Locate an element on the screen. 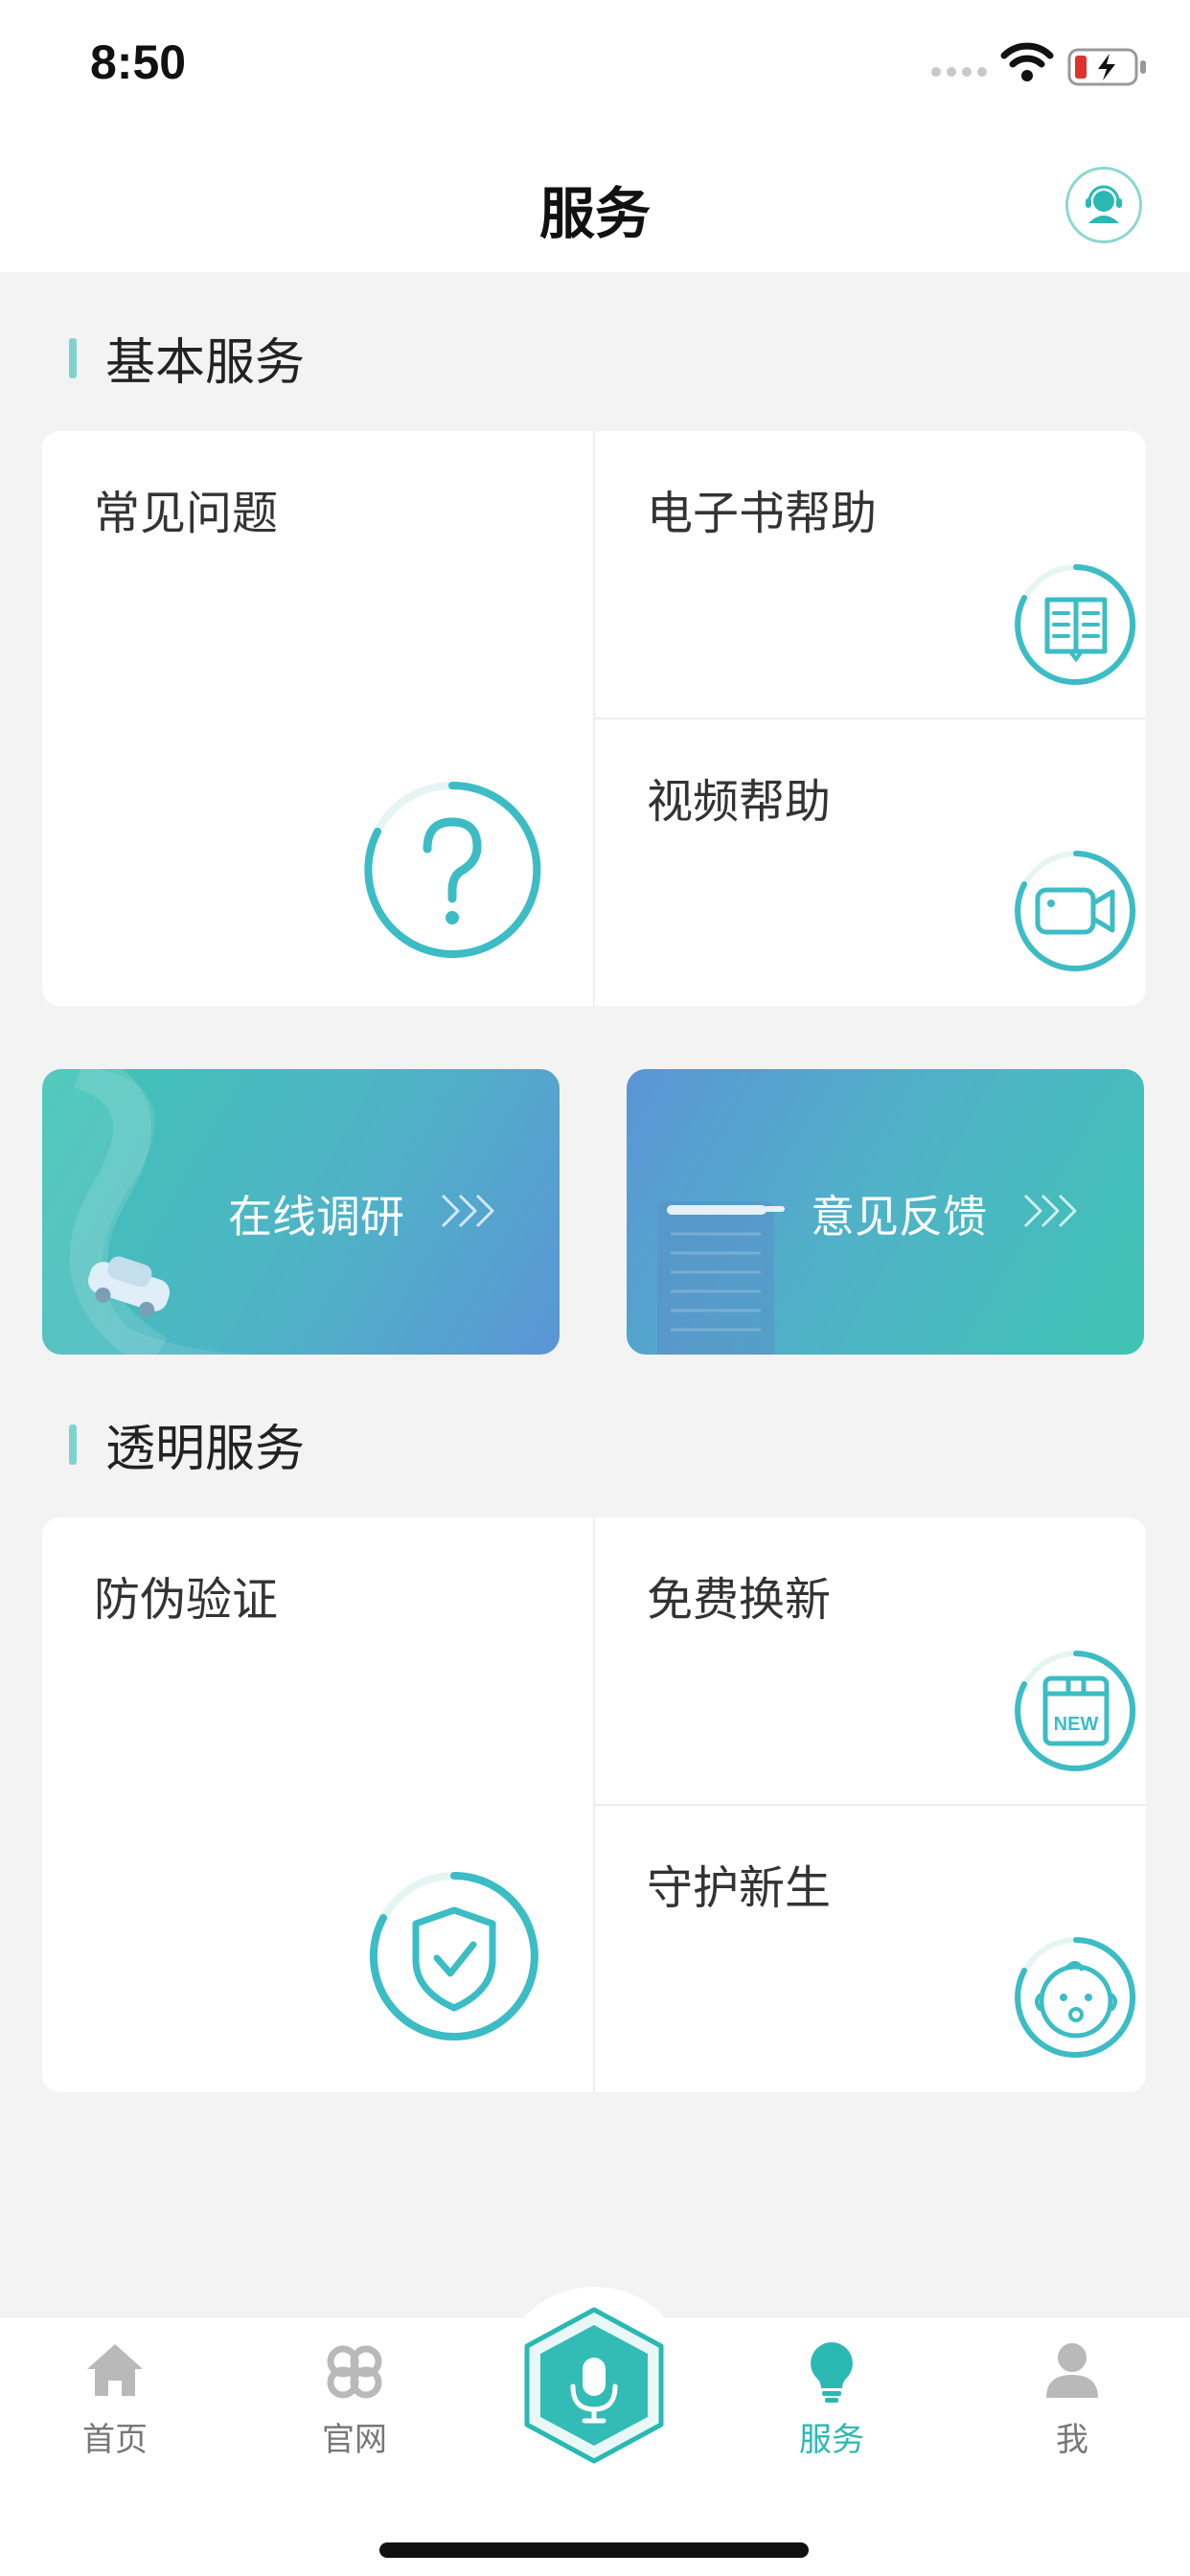 The width and height of the screenshot is (1190, 2576). video-help-cell: 视频帮助 is located at coordinates (871, 862).